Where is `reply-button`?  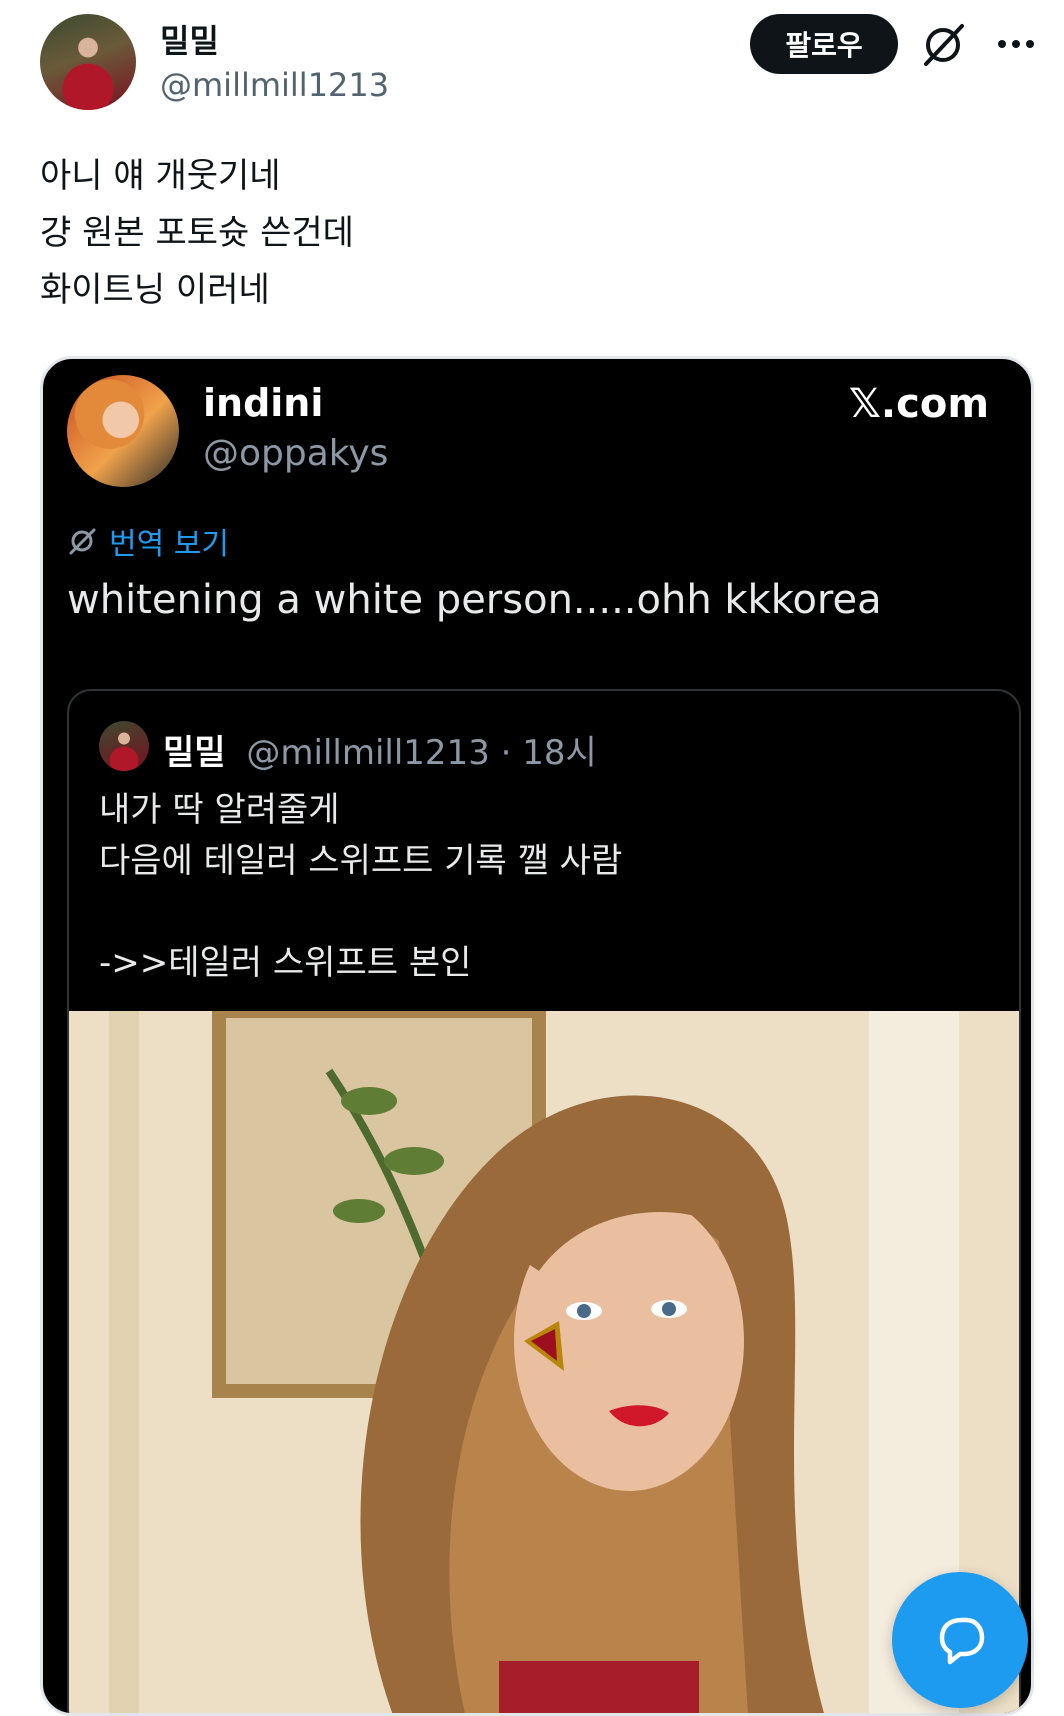 reply-button is located at coordinates (960, 1640).